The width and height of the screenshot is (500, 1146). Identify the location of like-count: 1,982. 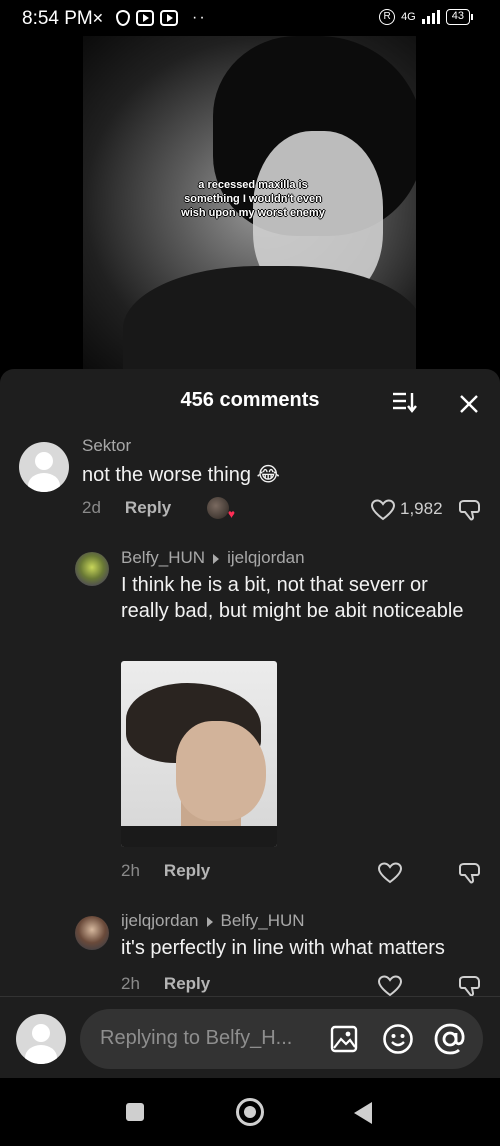
(421, 508).